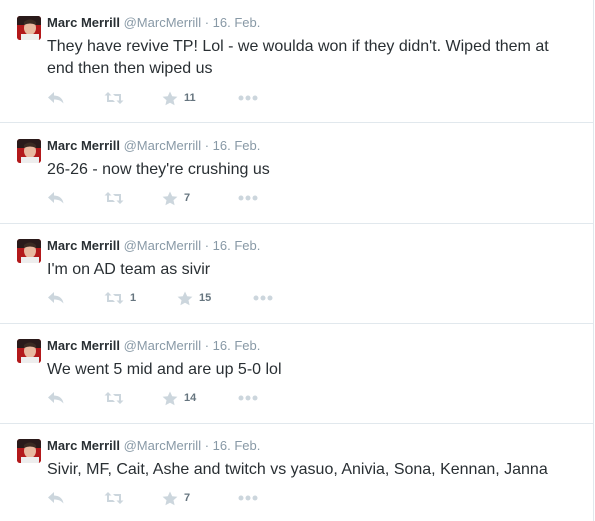 This screenshot has height=521, width=595. Describe the element at coordinates (164, 369) in the screenshot. I see `tweet-text: We went 5 mid and are up 5-0 lol` at that location.